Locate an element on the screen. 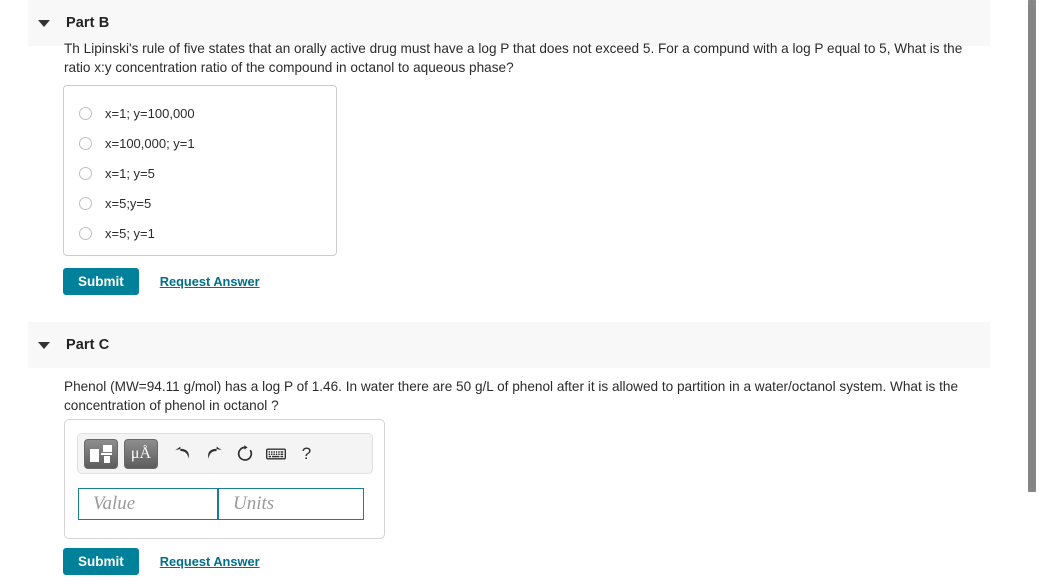 The image size is (1039, 582). keyboard-icon is located at coordinates (275, 453).